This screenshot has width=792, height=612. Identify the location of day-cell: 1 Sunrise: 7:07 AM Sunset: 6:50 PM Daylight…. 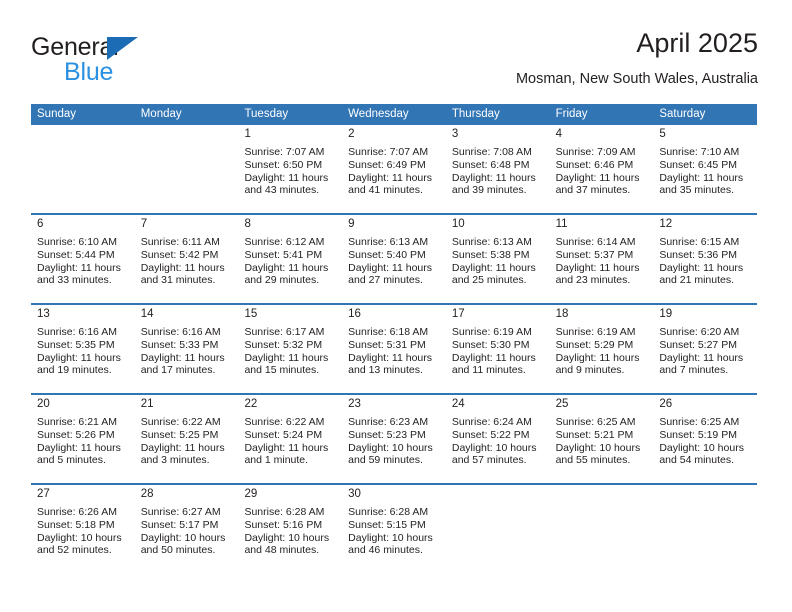
(290, 169).